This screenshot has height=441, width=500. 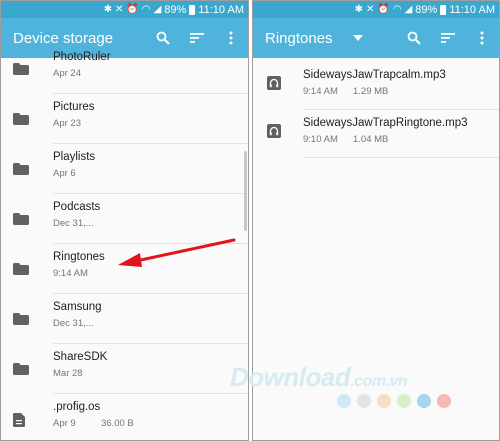 I want to click on search-button, so click(x=414, y=38).